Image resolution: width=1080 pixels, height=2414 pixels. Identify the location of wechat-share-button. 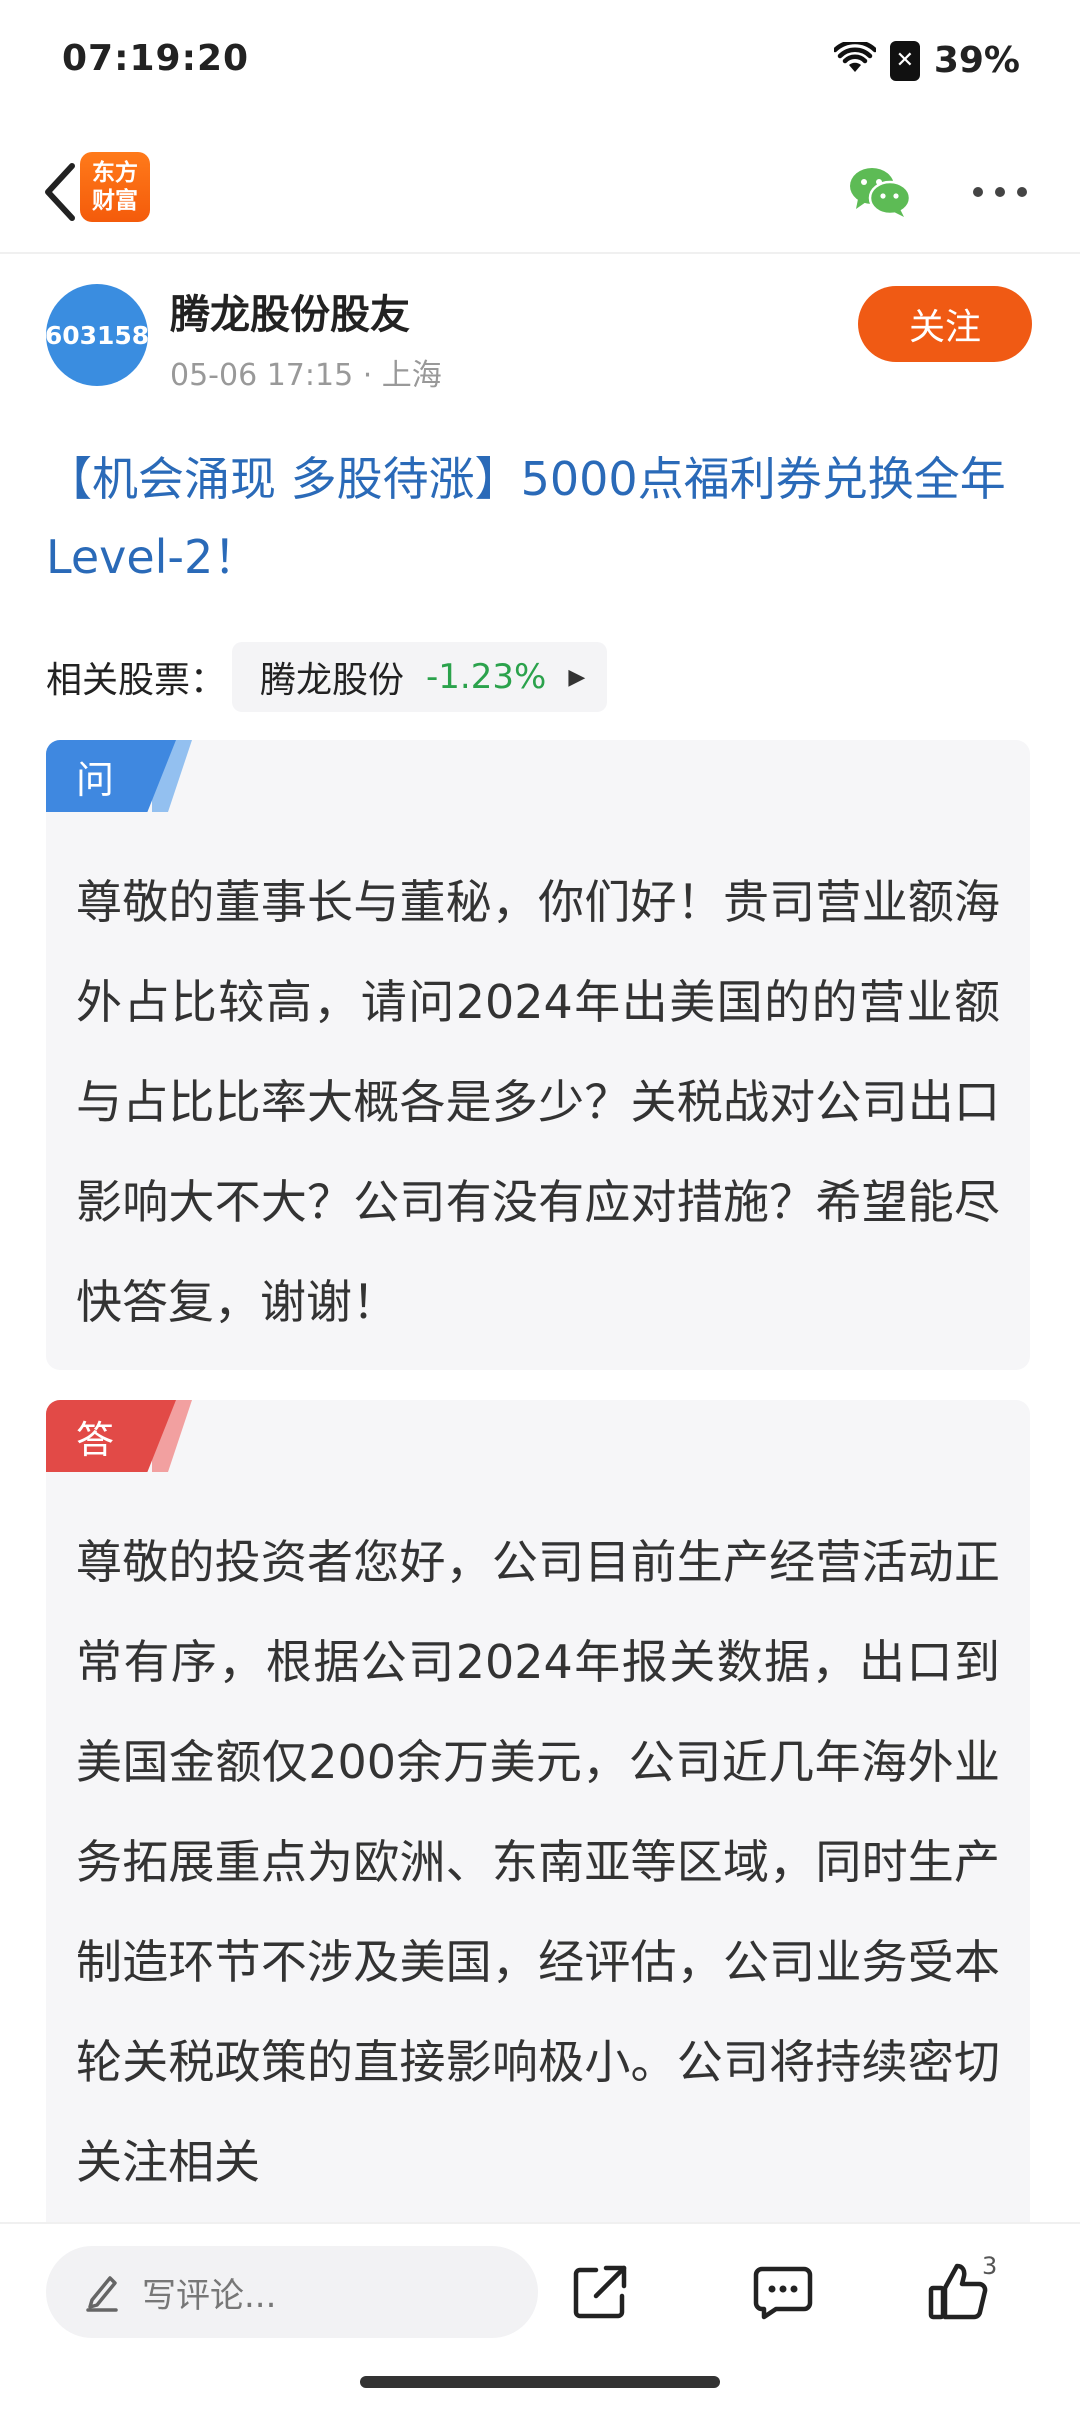
(880, 192).